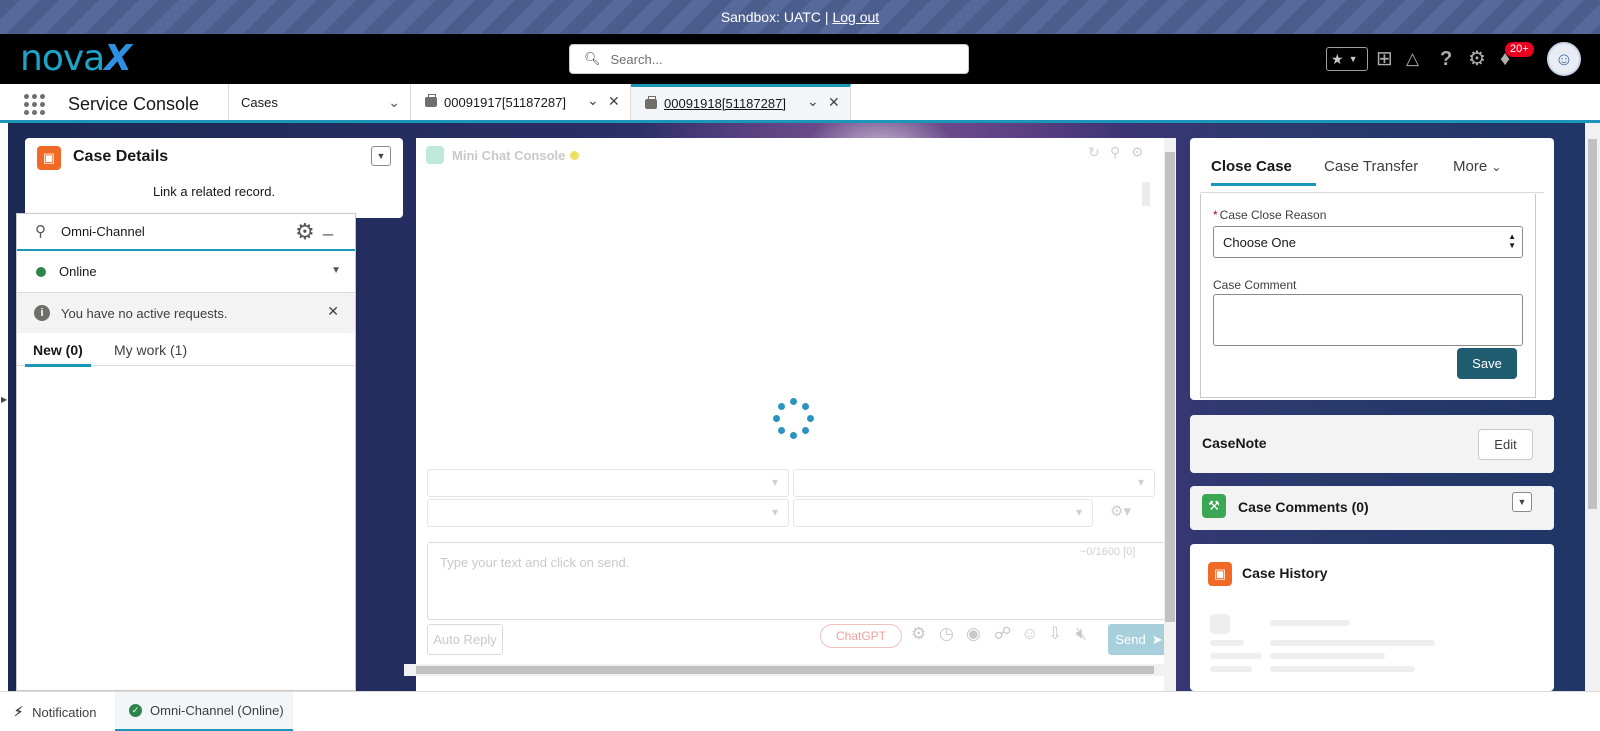 This screenshot has width=1600, height=731. I want to click on translate-icon: ◉, so click(973, 634).